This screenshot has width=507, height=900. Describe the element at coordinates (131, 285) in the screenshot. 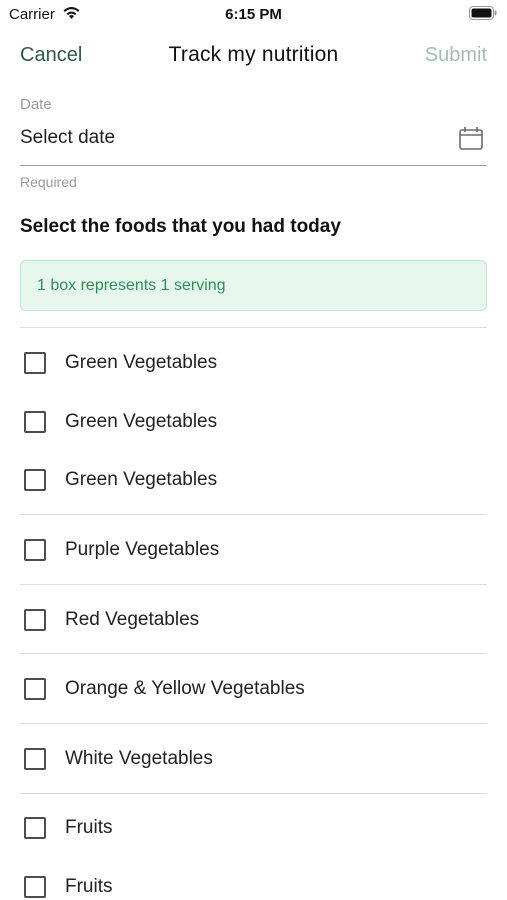

I see `info-banner-text: 1 box represents 1 serving` at that location.